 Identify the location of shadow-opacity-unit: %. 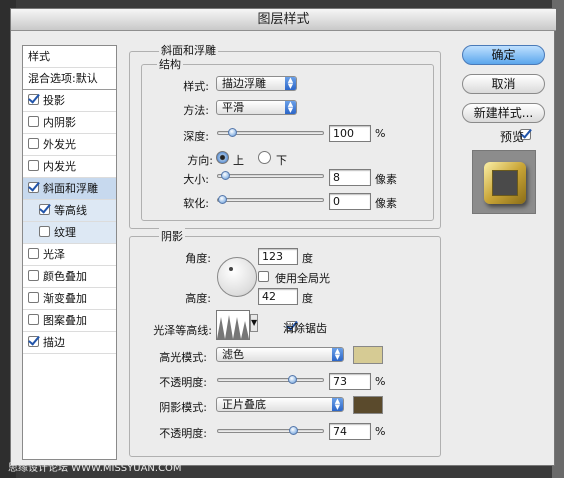
(380, 431).